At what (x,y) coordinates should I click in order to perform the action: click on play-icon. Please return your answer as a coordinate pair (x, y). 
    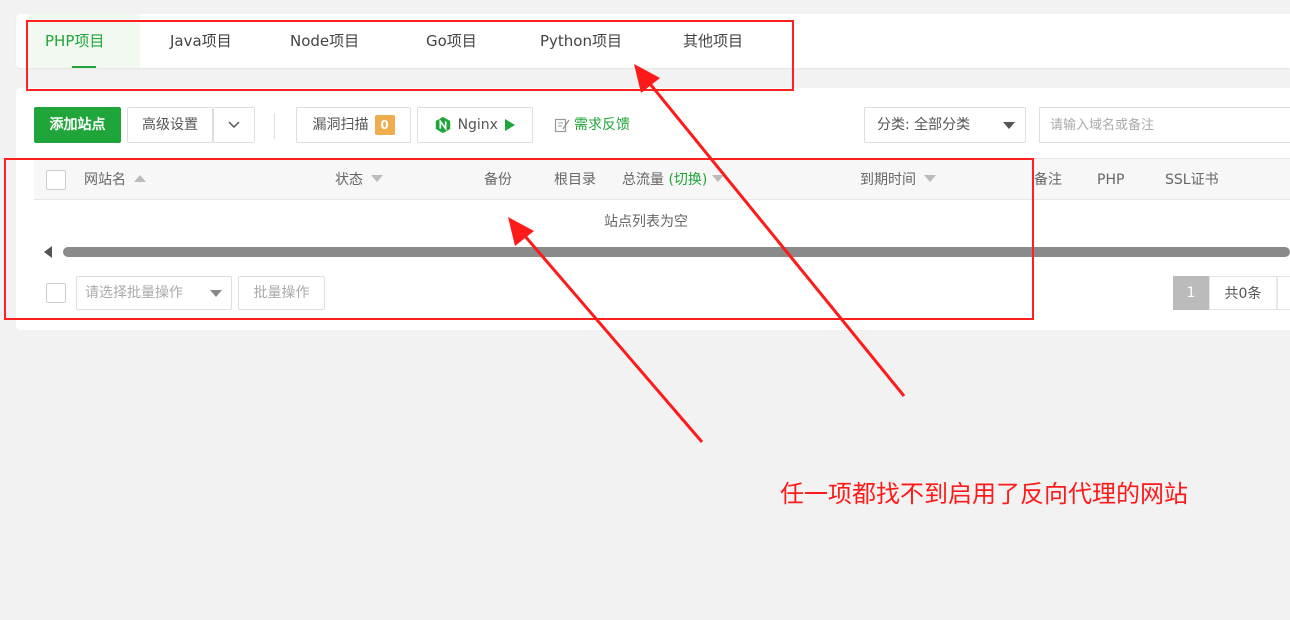
    Looking at the image, I should click on (510, 125).